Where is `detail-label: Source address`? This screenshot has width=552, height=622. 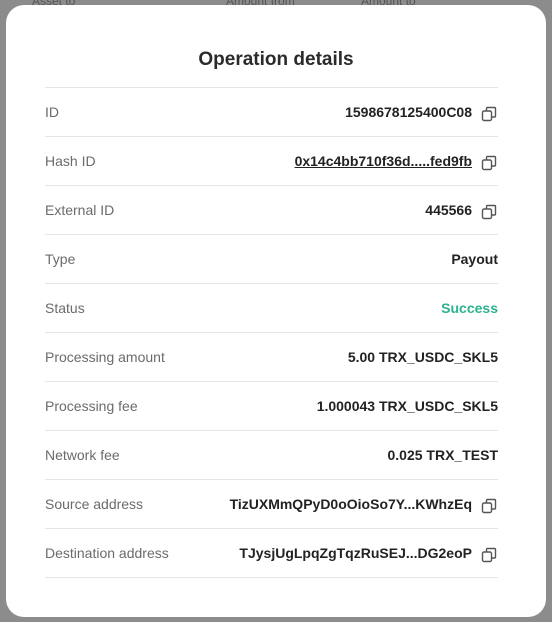
detail-label: Source address is located at coordinates (94, 504).